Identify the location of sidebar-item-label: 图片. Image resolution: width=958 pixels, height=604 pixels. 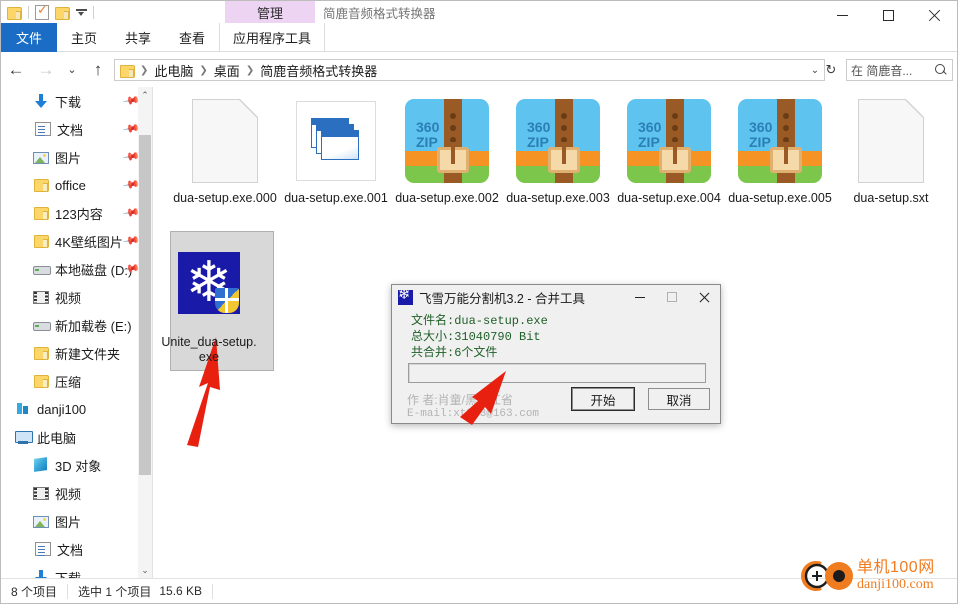
(68, 158).